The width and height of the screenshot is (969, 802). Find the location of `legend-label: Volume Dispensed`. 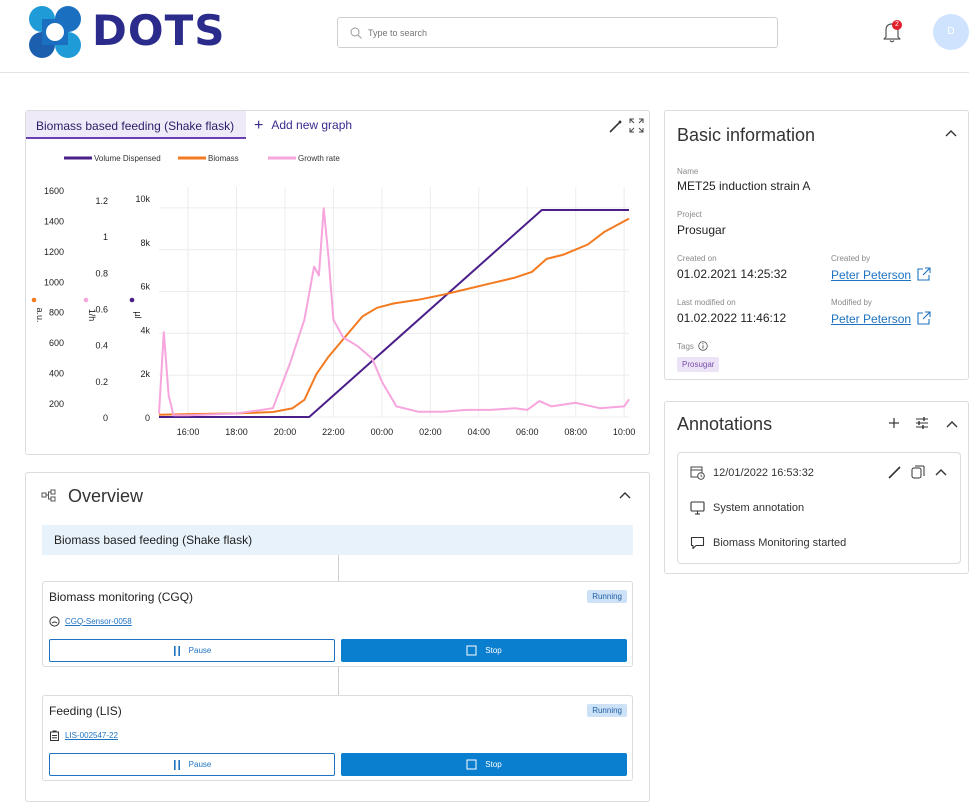

legend-label: Volume Dispensed is located at coordinates (127, 158).